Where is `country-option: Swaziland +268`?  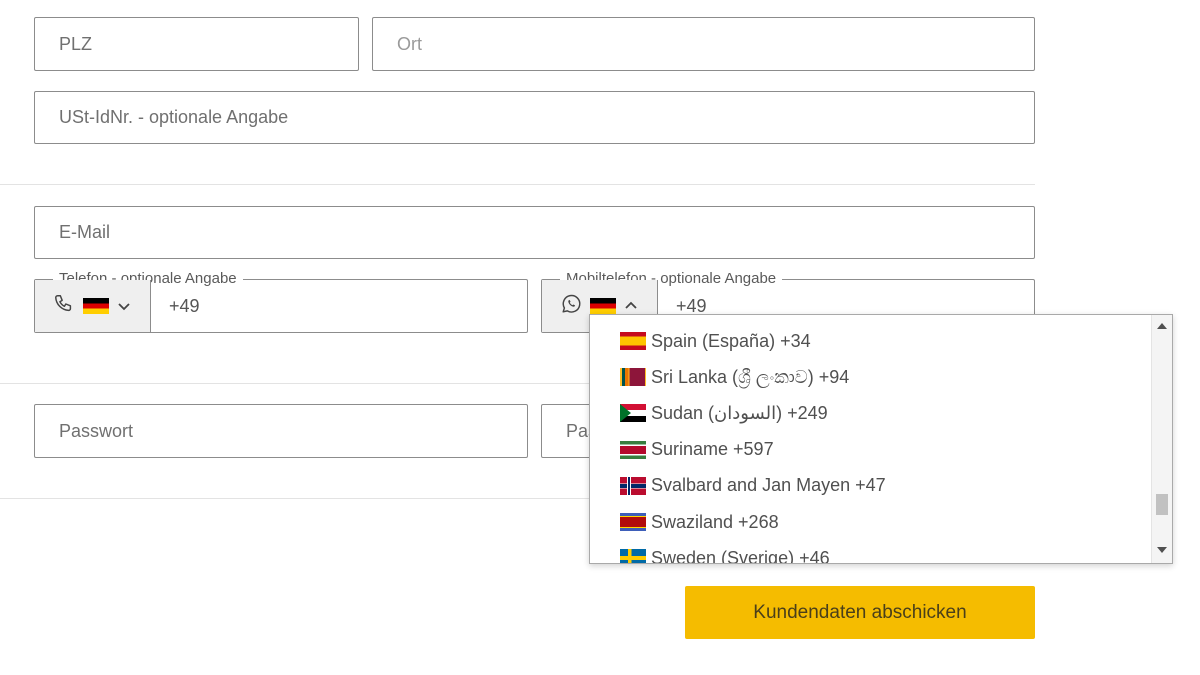
country-option: Swaziland +268 is located at coordinates (871, 522).